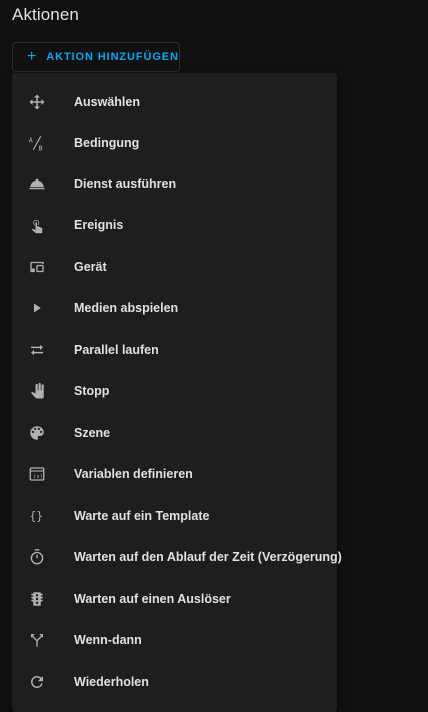 The height and width of the screenshot is (712, 428). I want to click on play-icon, so click(37, 308).